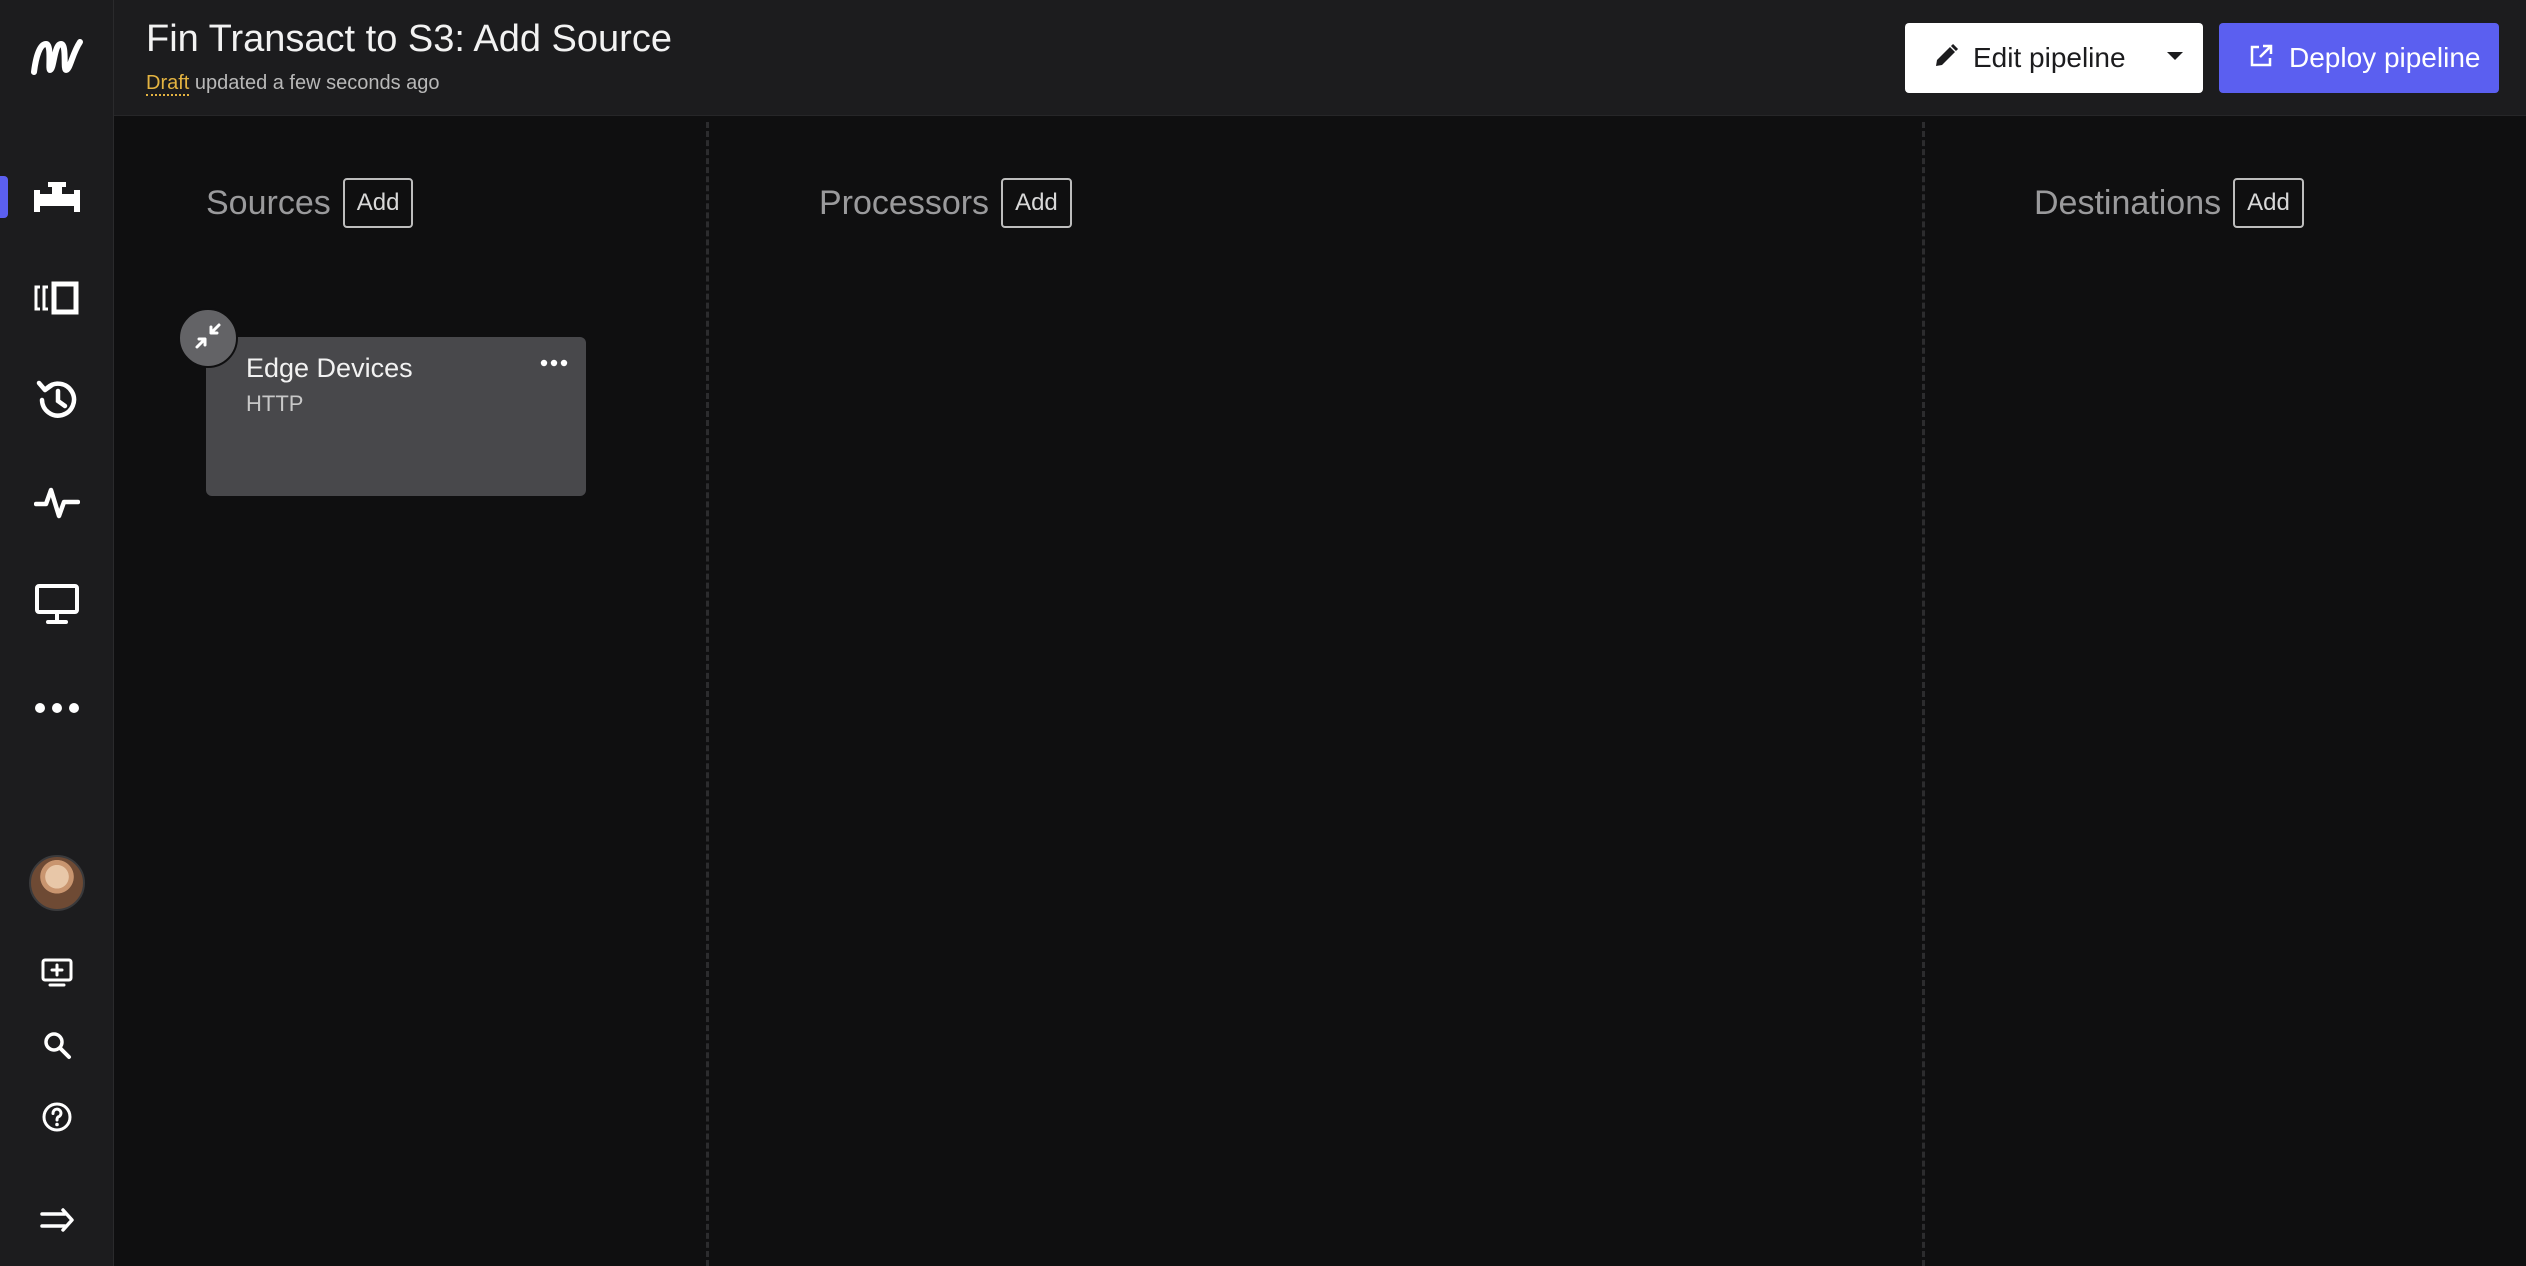 The height and width of the screenshot is (1266, 2526). What do you see at coordinates (268, 202) in the screenshot?
I see `sources-title: Sources` at bounding box center [268, 202].